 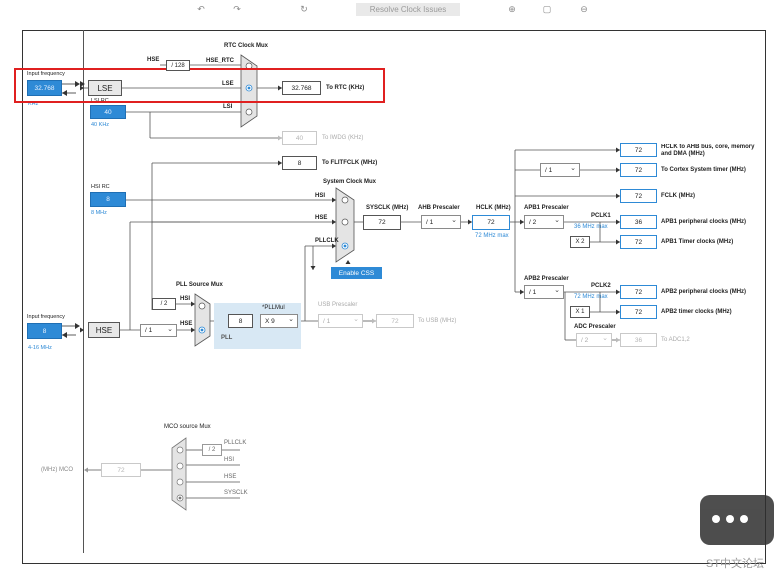 I want to click on pllmul-label: *PLLMul, so click(x=273, y=308).